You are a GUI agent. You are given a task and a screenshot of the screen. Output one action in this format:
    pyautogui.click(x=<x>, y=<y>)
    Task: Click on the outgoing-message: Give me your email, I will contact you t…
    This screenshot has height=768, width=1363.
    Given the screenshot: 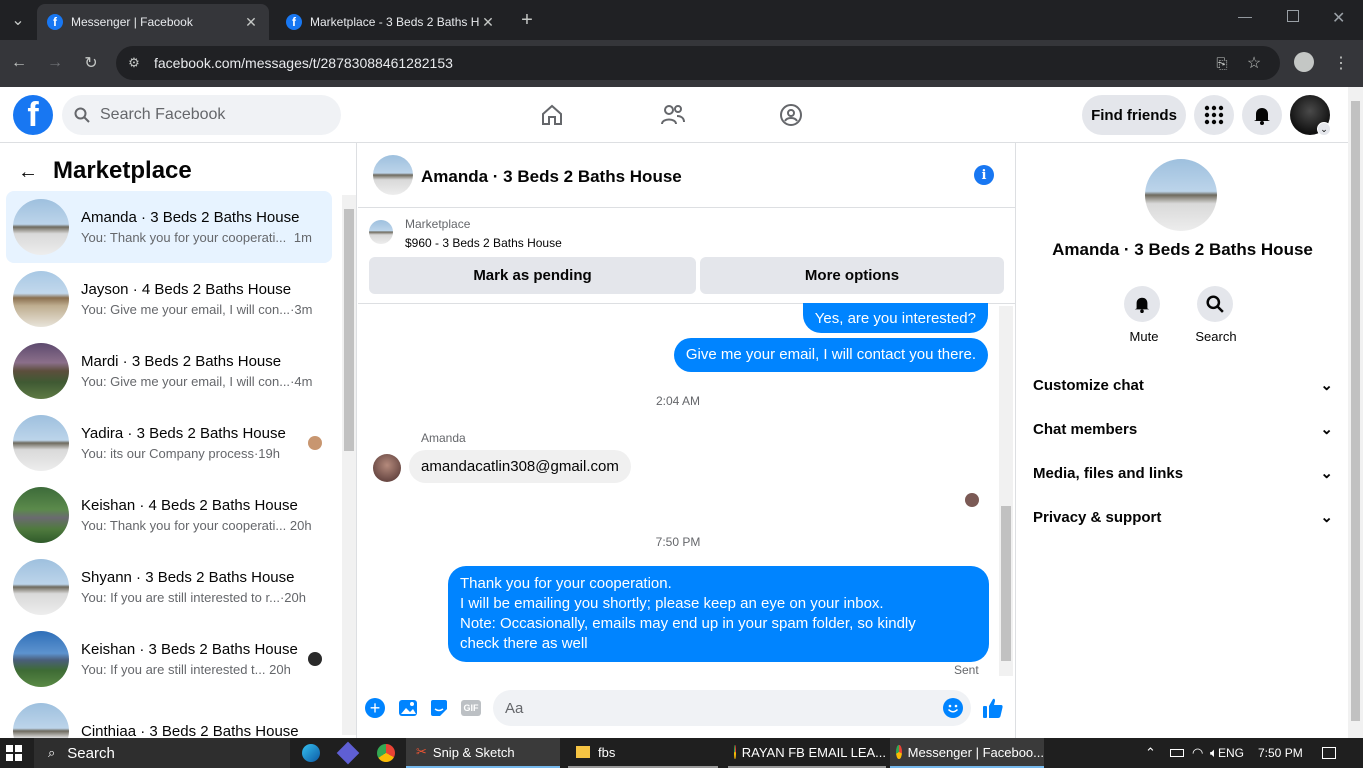 What is the action you would take?
    pyautogui.click(x=830, y=355)
    